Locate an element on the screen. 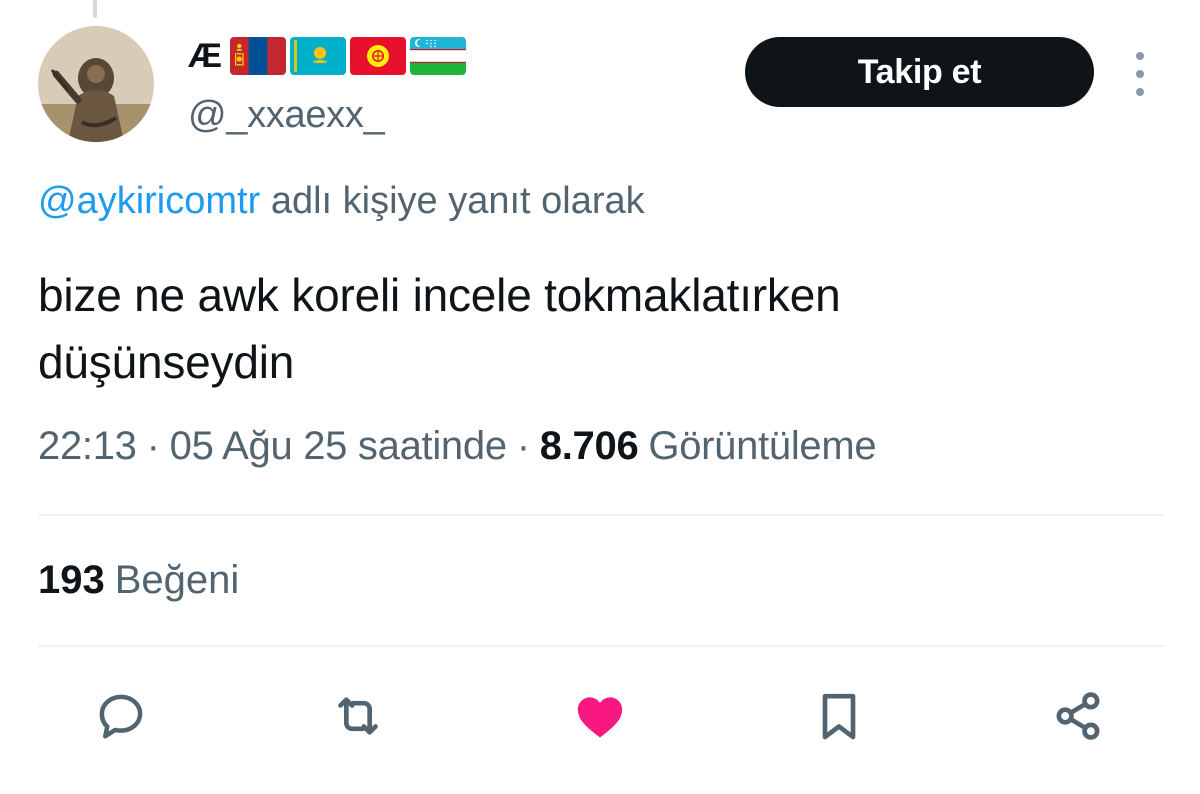 This screenshot has width=1200, height=794. like-button is located at coordinates (600, 716).